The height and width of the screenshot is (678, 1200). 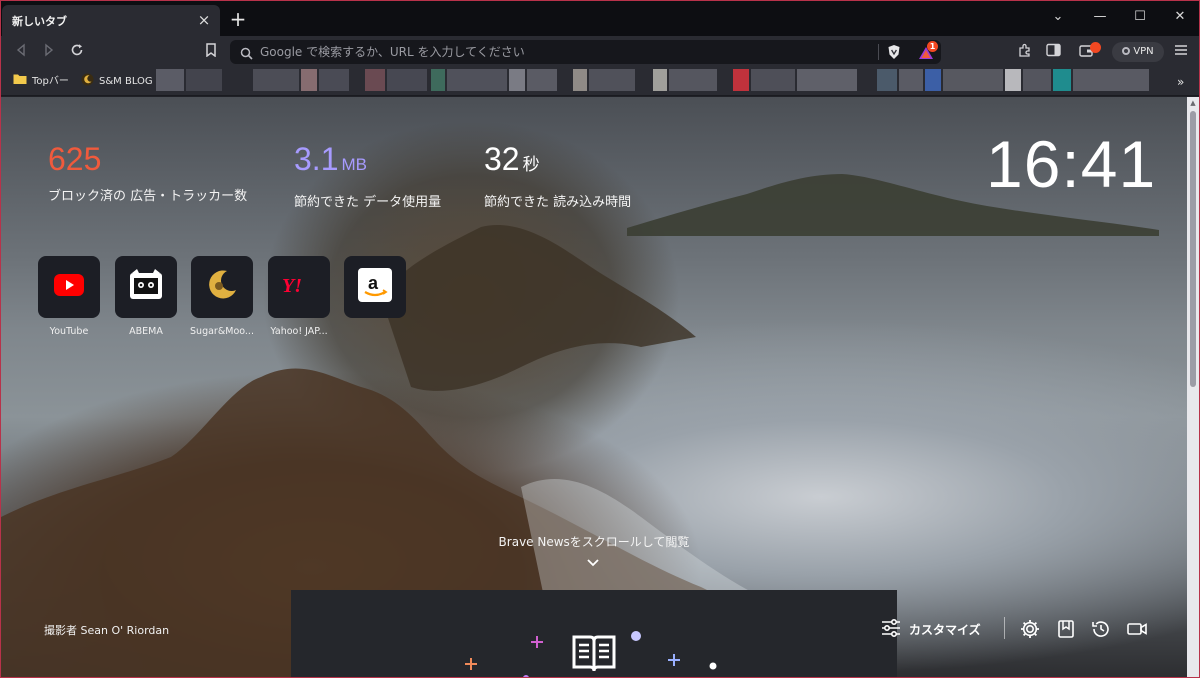 I want to click on customize-button: カスタマイズ, so click(x=931, y=629).